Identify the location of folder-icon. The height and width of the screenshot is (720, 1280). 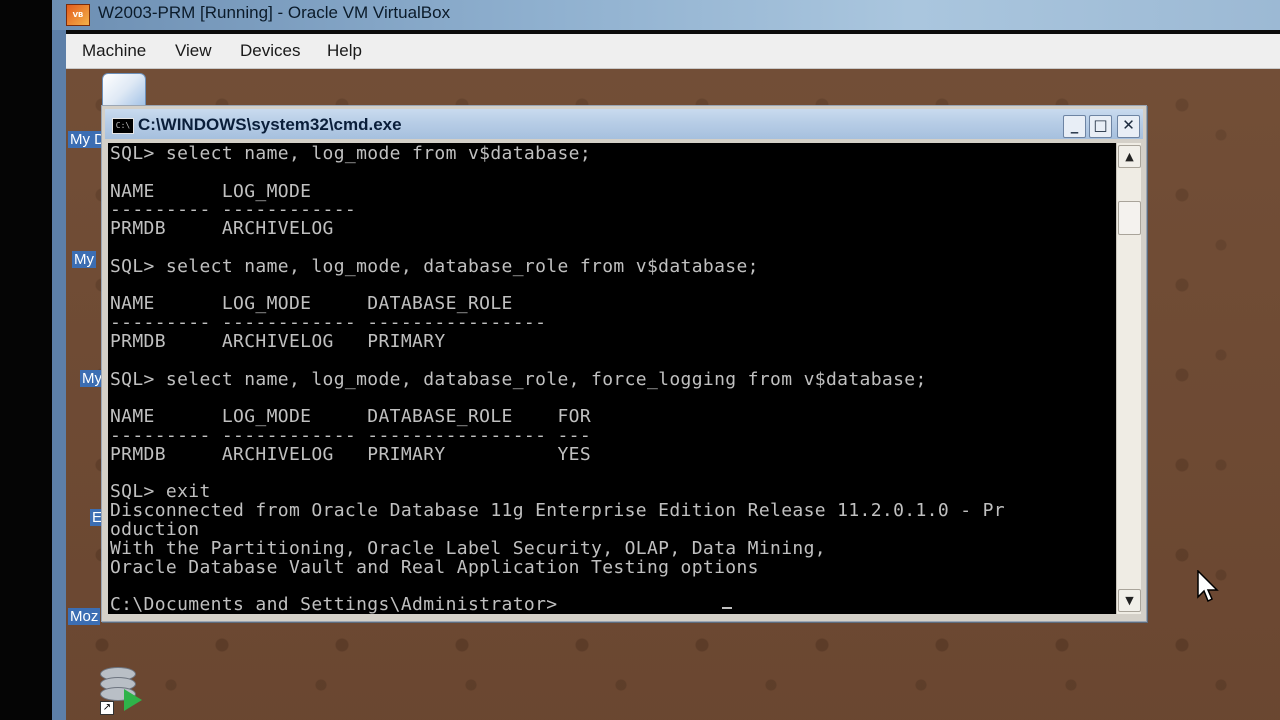
(124, 91).